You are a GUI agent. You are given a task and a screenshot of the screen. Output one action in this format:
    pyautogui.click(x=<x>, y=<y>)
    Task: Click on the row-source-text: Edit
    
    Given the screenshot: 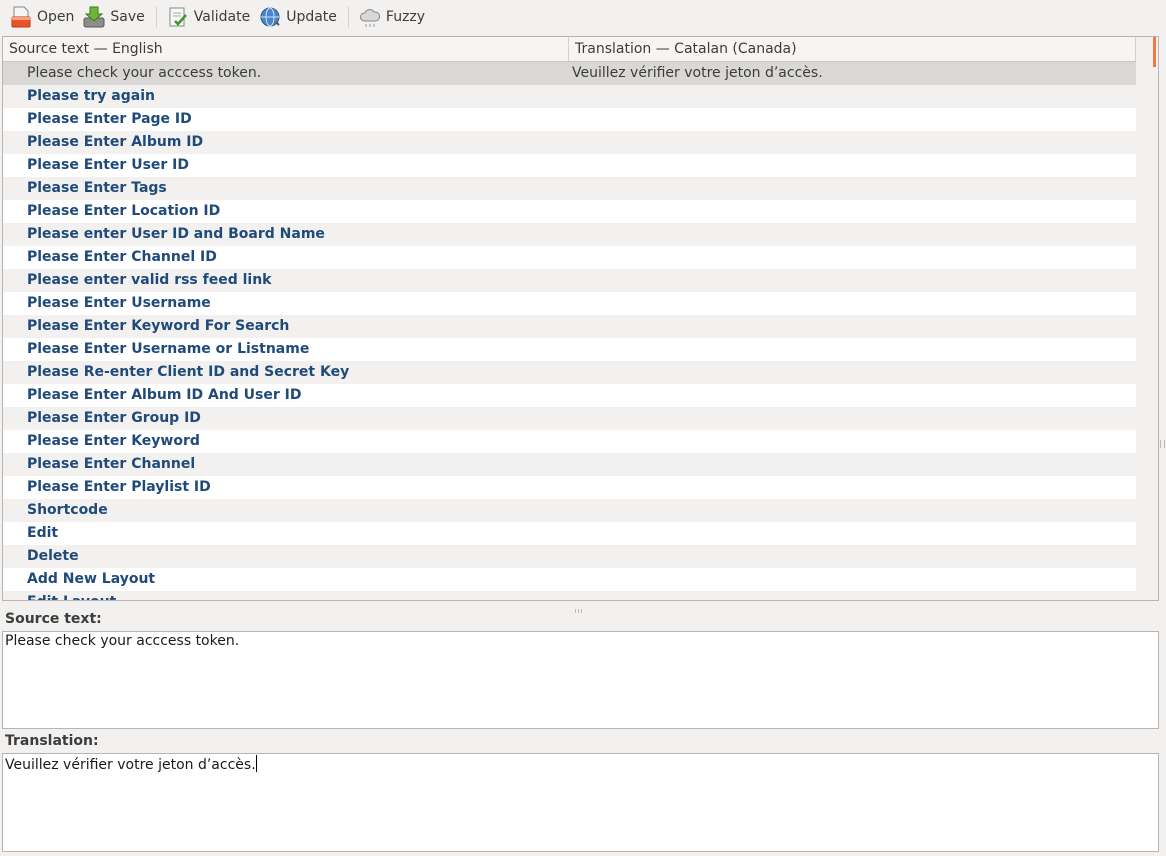 What is the action you would take?
    pyautogui.click(x=43, y=533)
    